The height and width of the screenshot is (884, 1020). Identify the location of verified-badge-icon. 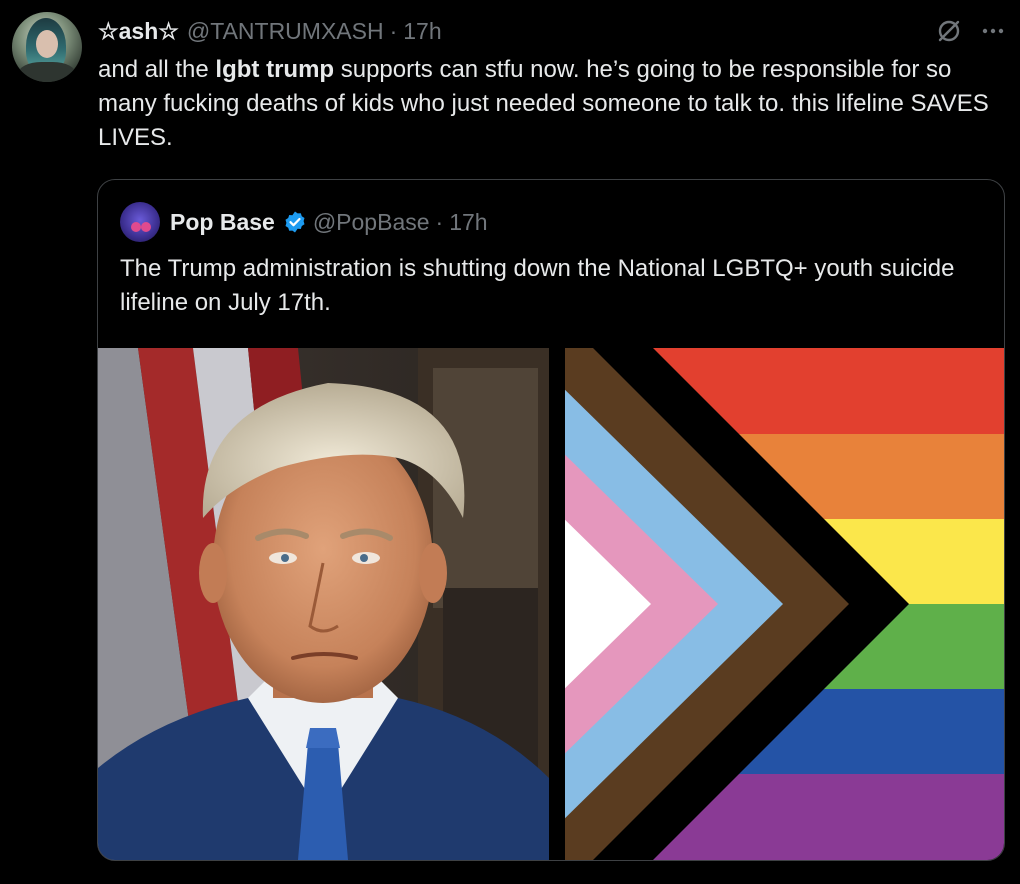
(295, 222).